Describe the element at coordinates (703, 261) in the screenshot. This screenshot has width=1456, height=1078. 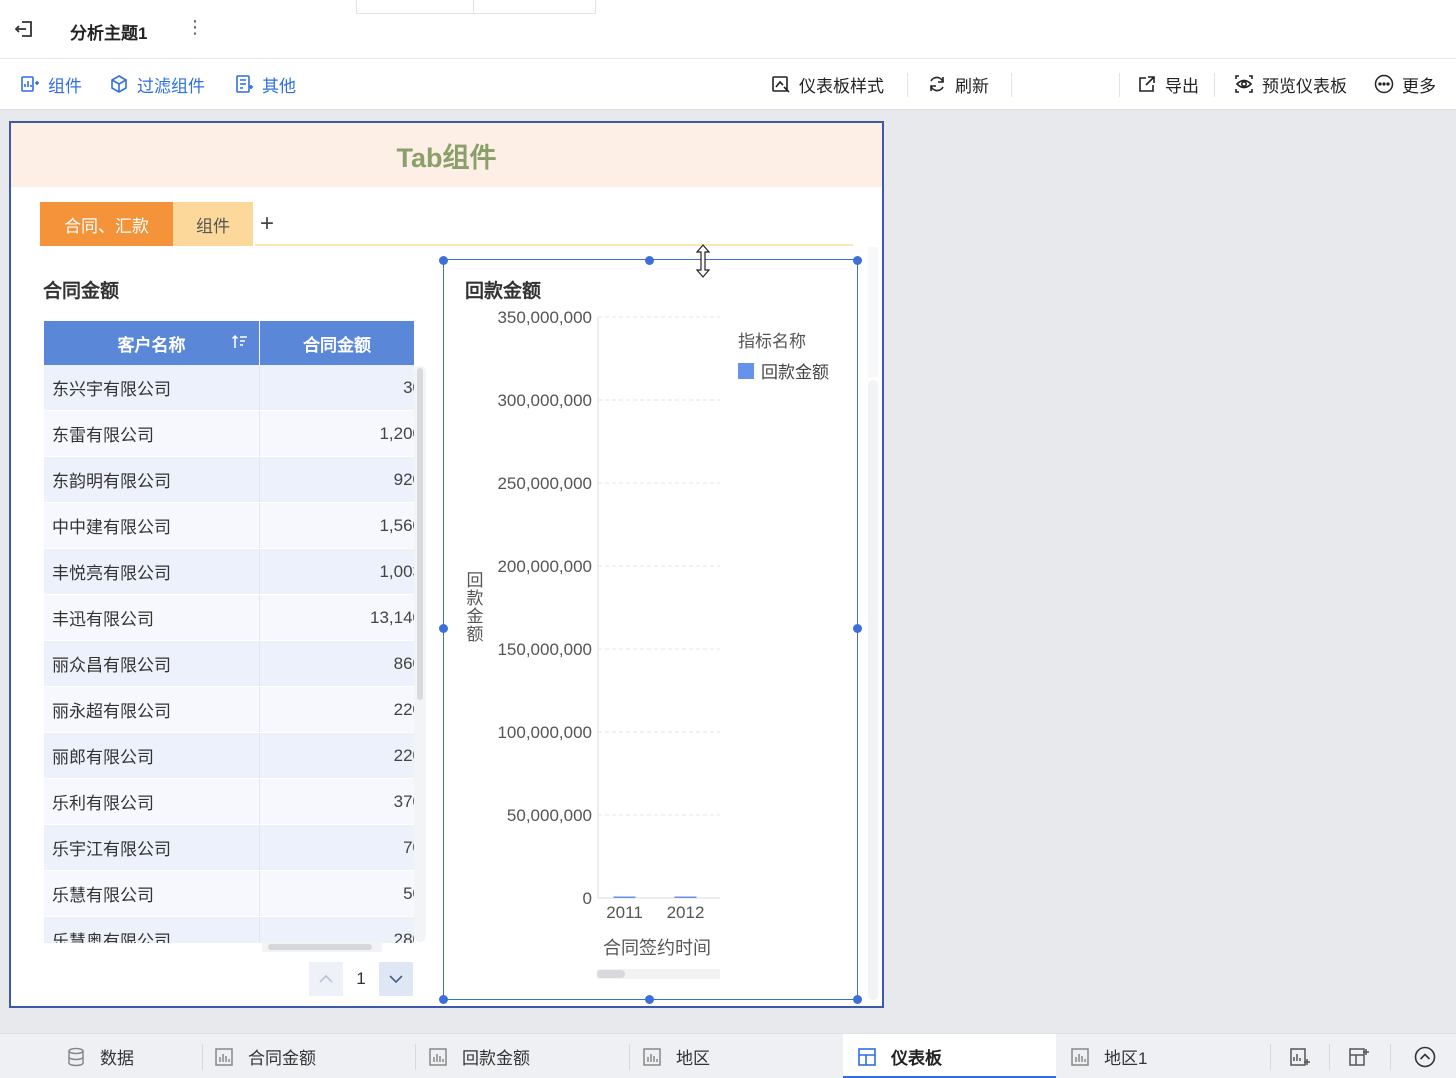
I see `resize-vertical-cursor-icon` at that location.